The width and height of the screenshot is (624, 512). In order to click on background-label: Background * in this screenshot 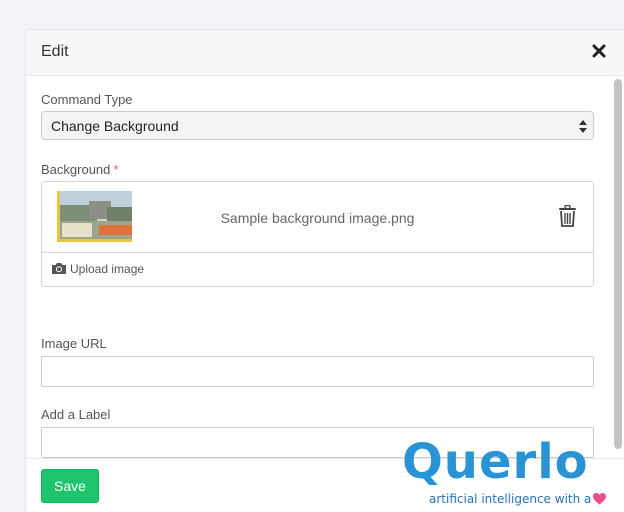, I will do `click(80, 169)`.